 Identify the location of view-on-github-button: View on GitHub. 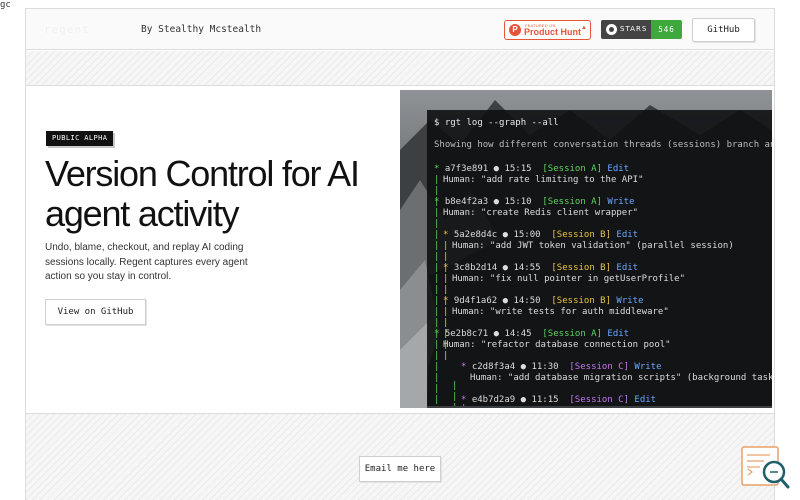
(95, 312).